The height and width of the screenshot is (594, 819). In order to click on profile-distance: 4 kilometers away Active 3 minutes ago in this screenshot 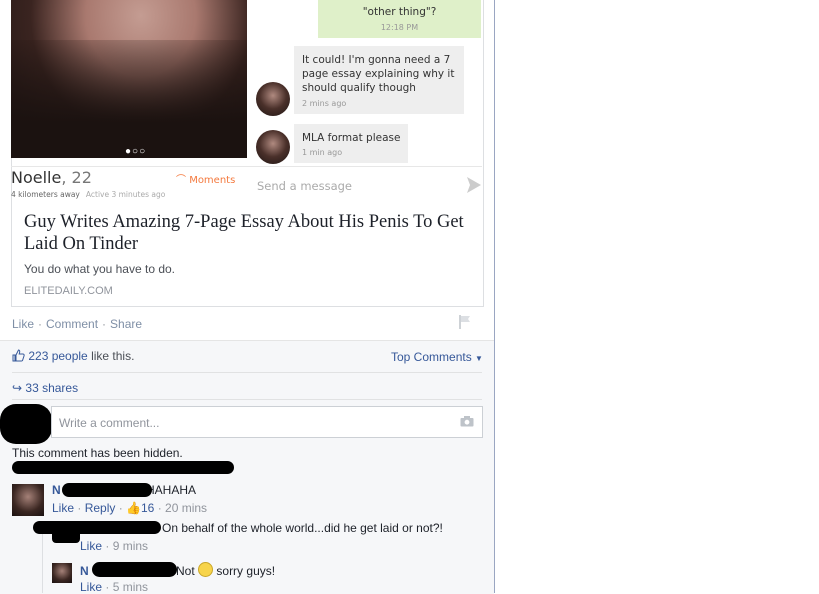, I will do `click(88, 194)`.